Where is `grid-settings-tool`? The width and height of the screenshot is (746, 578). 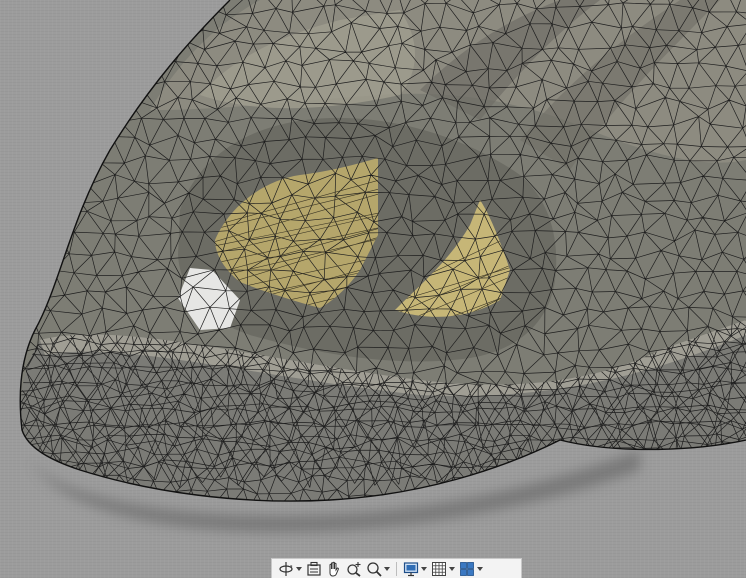
grid-settings-tool is located at coordinates (443, 569).